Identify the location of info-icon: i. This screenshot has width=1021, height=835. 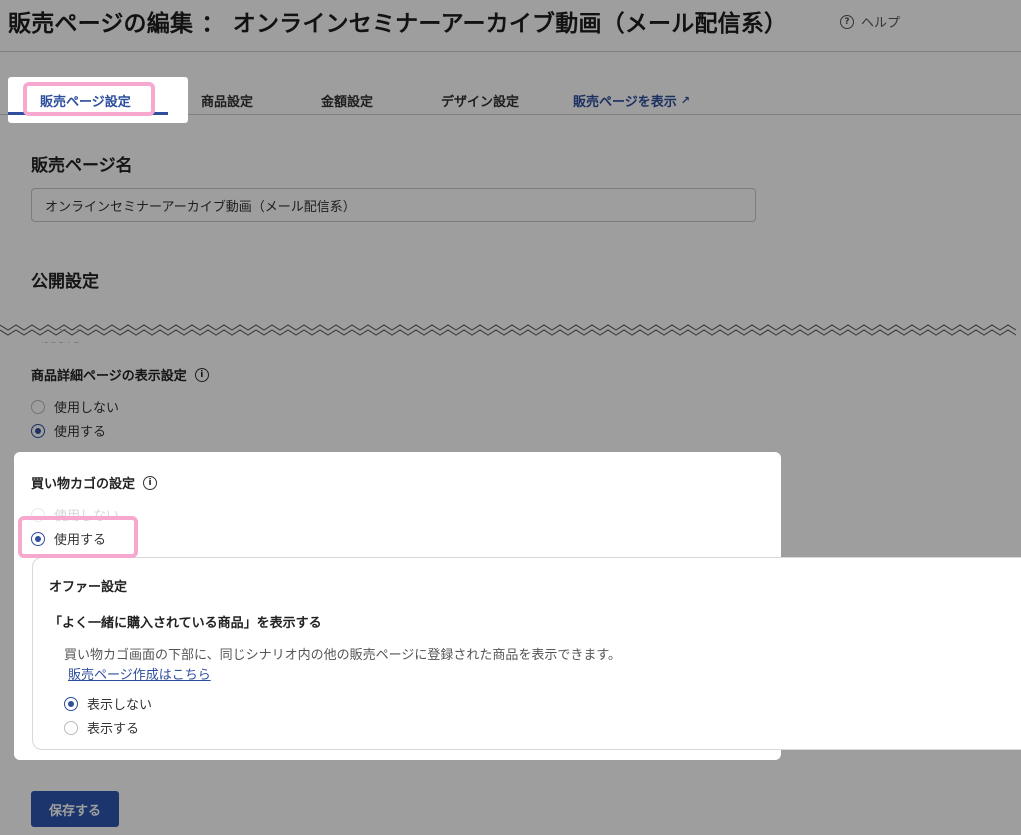
(150, 482).